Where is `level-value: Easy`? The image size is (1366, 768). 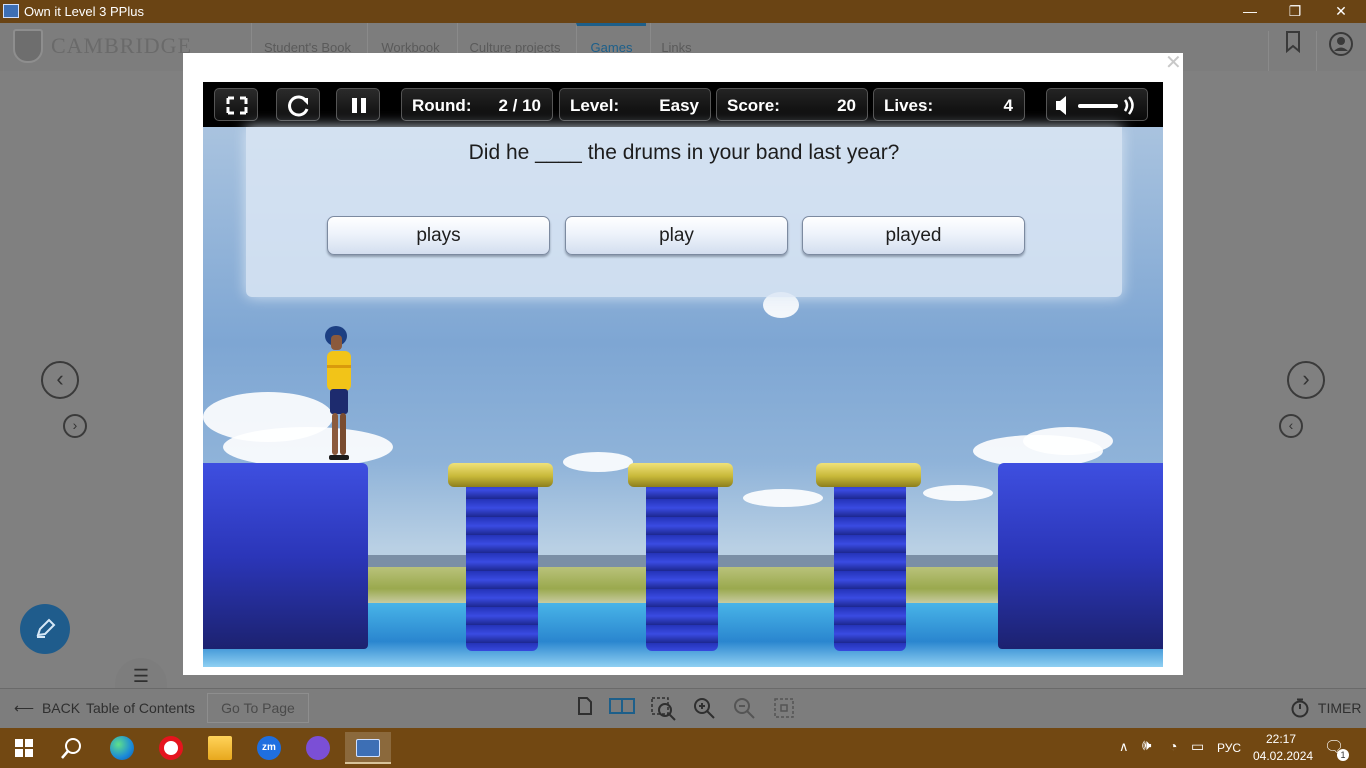
level-value: Easy is located at coordinates (679, 105).